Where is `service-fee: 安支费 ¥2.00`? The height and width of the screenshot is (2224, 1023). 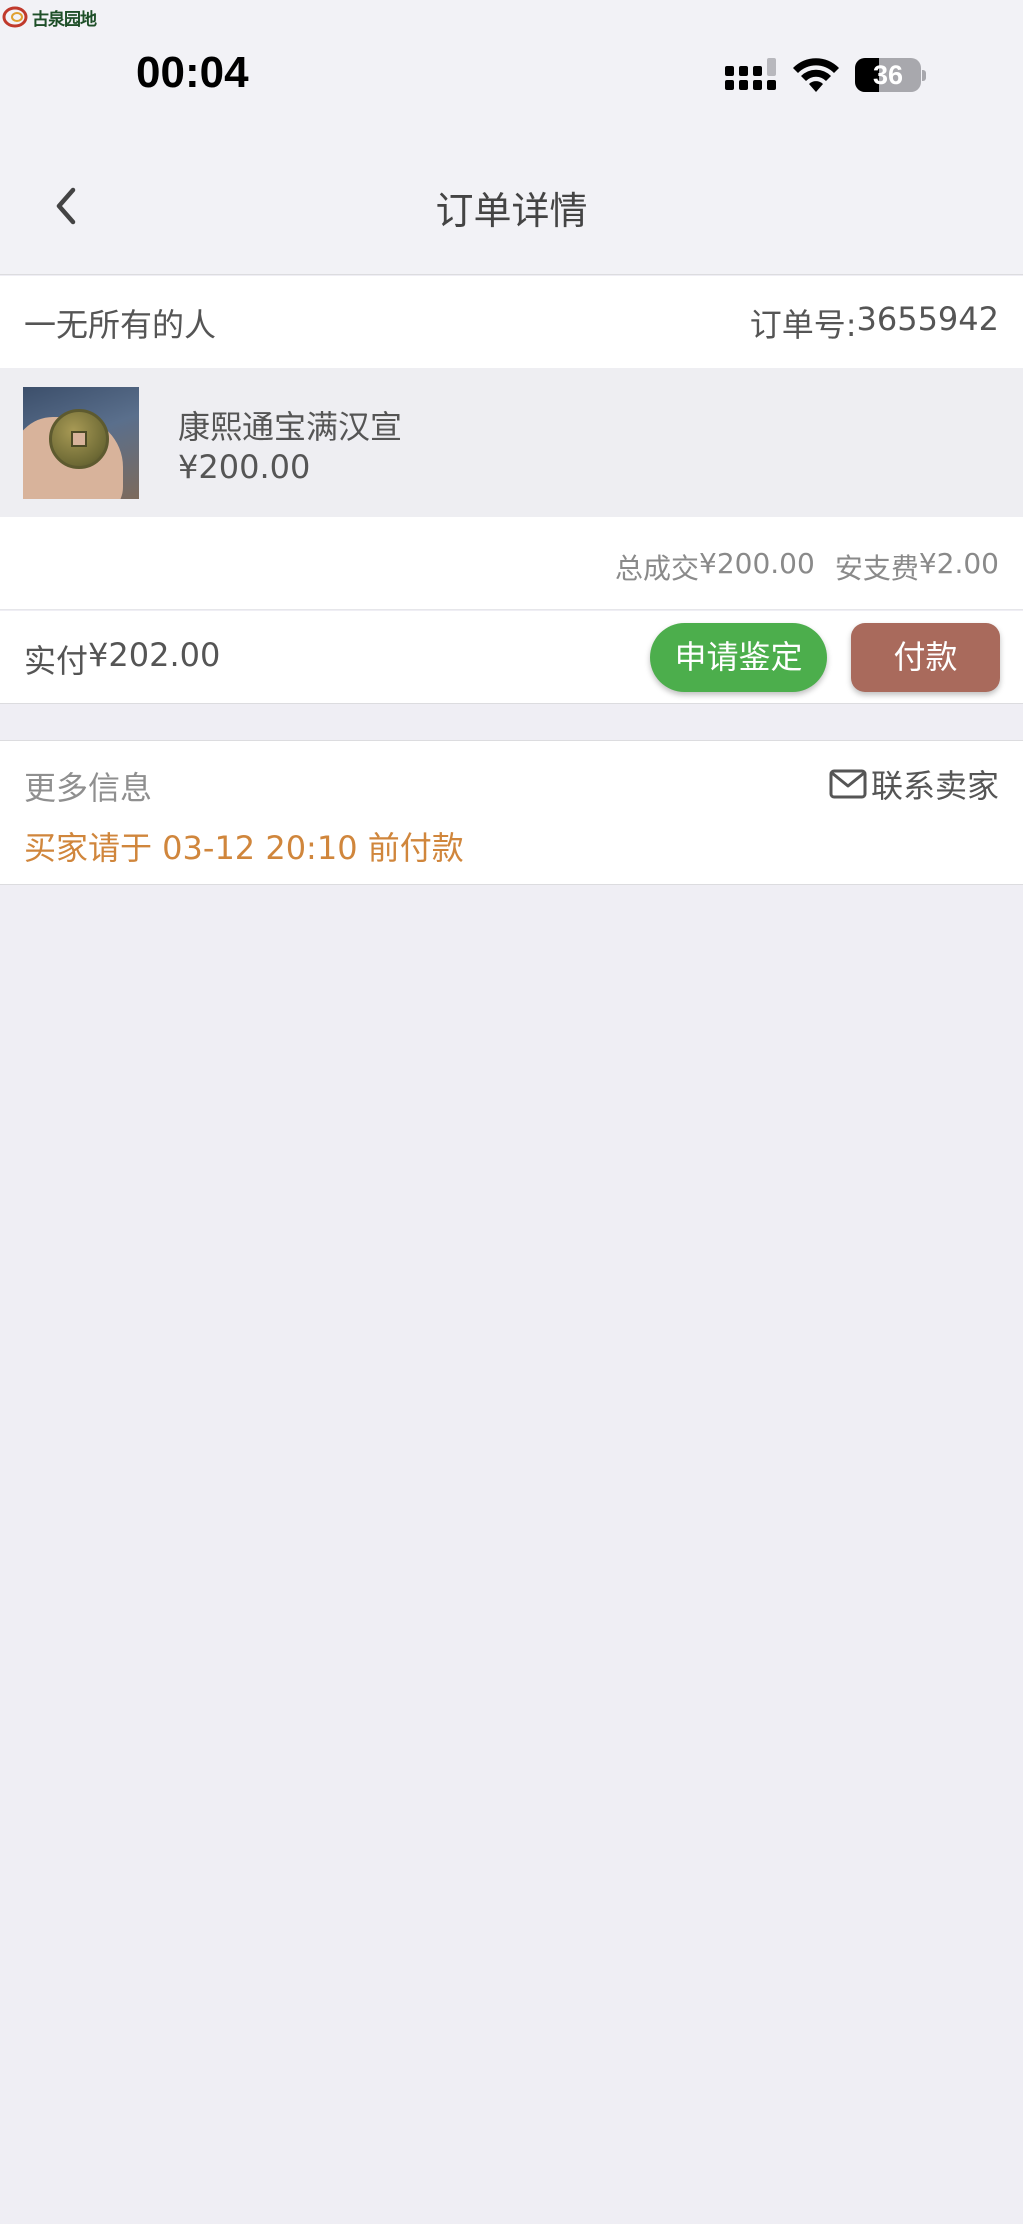 service-fee: 安支费 ¥2.00 is located at coordinates (917, 567).